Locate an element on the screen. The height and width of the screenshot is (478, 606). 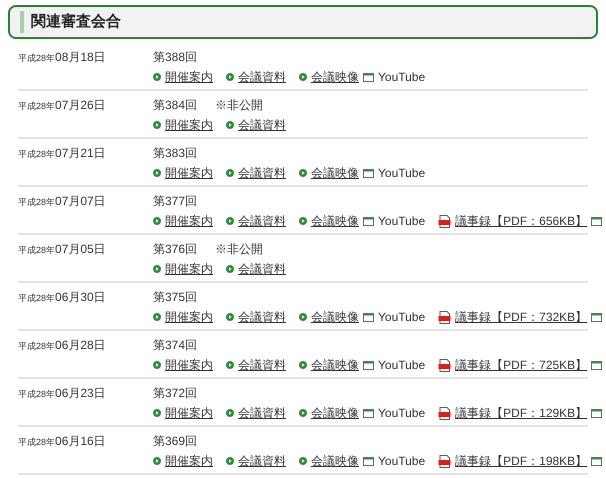
session-number: 第384回 is located at coordinates (175, 105).